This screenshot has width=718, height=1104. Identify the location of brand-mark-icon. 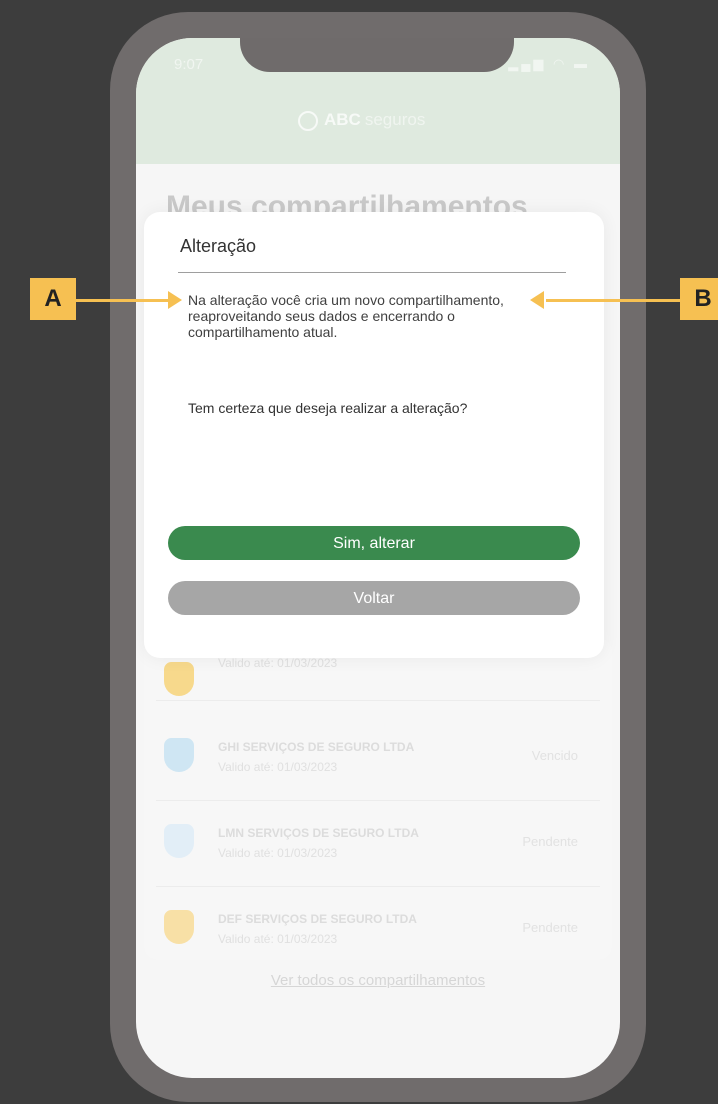
(308, 120).